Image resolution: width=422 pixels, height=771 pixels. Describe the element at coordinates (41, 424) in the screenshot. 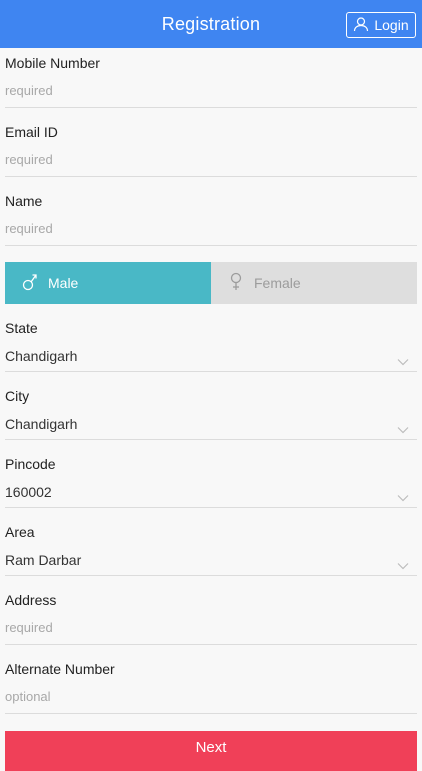

I see `city-select: Chandigarh` at that location.